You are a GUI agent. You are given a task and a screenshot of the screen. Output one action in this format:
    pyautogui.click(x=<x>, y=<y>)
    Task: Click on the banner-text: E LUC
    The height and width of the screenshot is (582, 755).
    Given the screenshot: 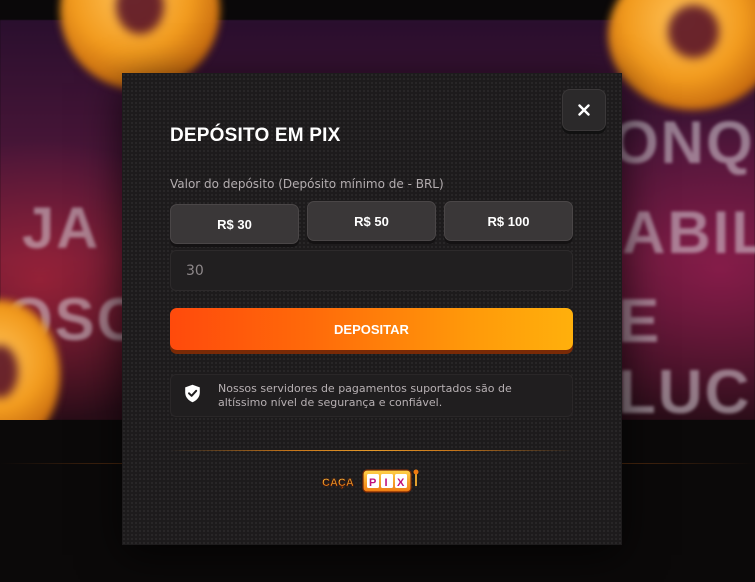 What is the action you would take?
    pyautogui.click(x=685, y=357)
    